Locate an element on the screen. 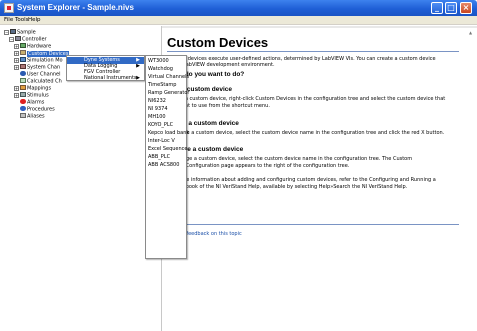 This screenshot has height=331, width=477. minimize-button: _ is located at coordinates (437, 8).